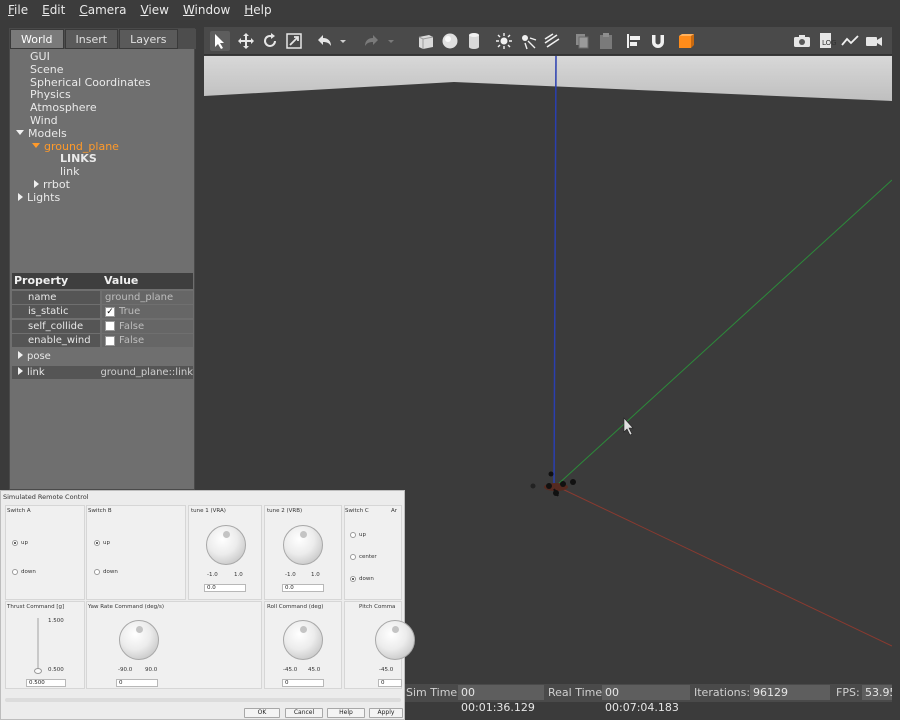  I want to click on tab-layers: Layers, so click(148, 39).